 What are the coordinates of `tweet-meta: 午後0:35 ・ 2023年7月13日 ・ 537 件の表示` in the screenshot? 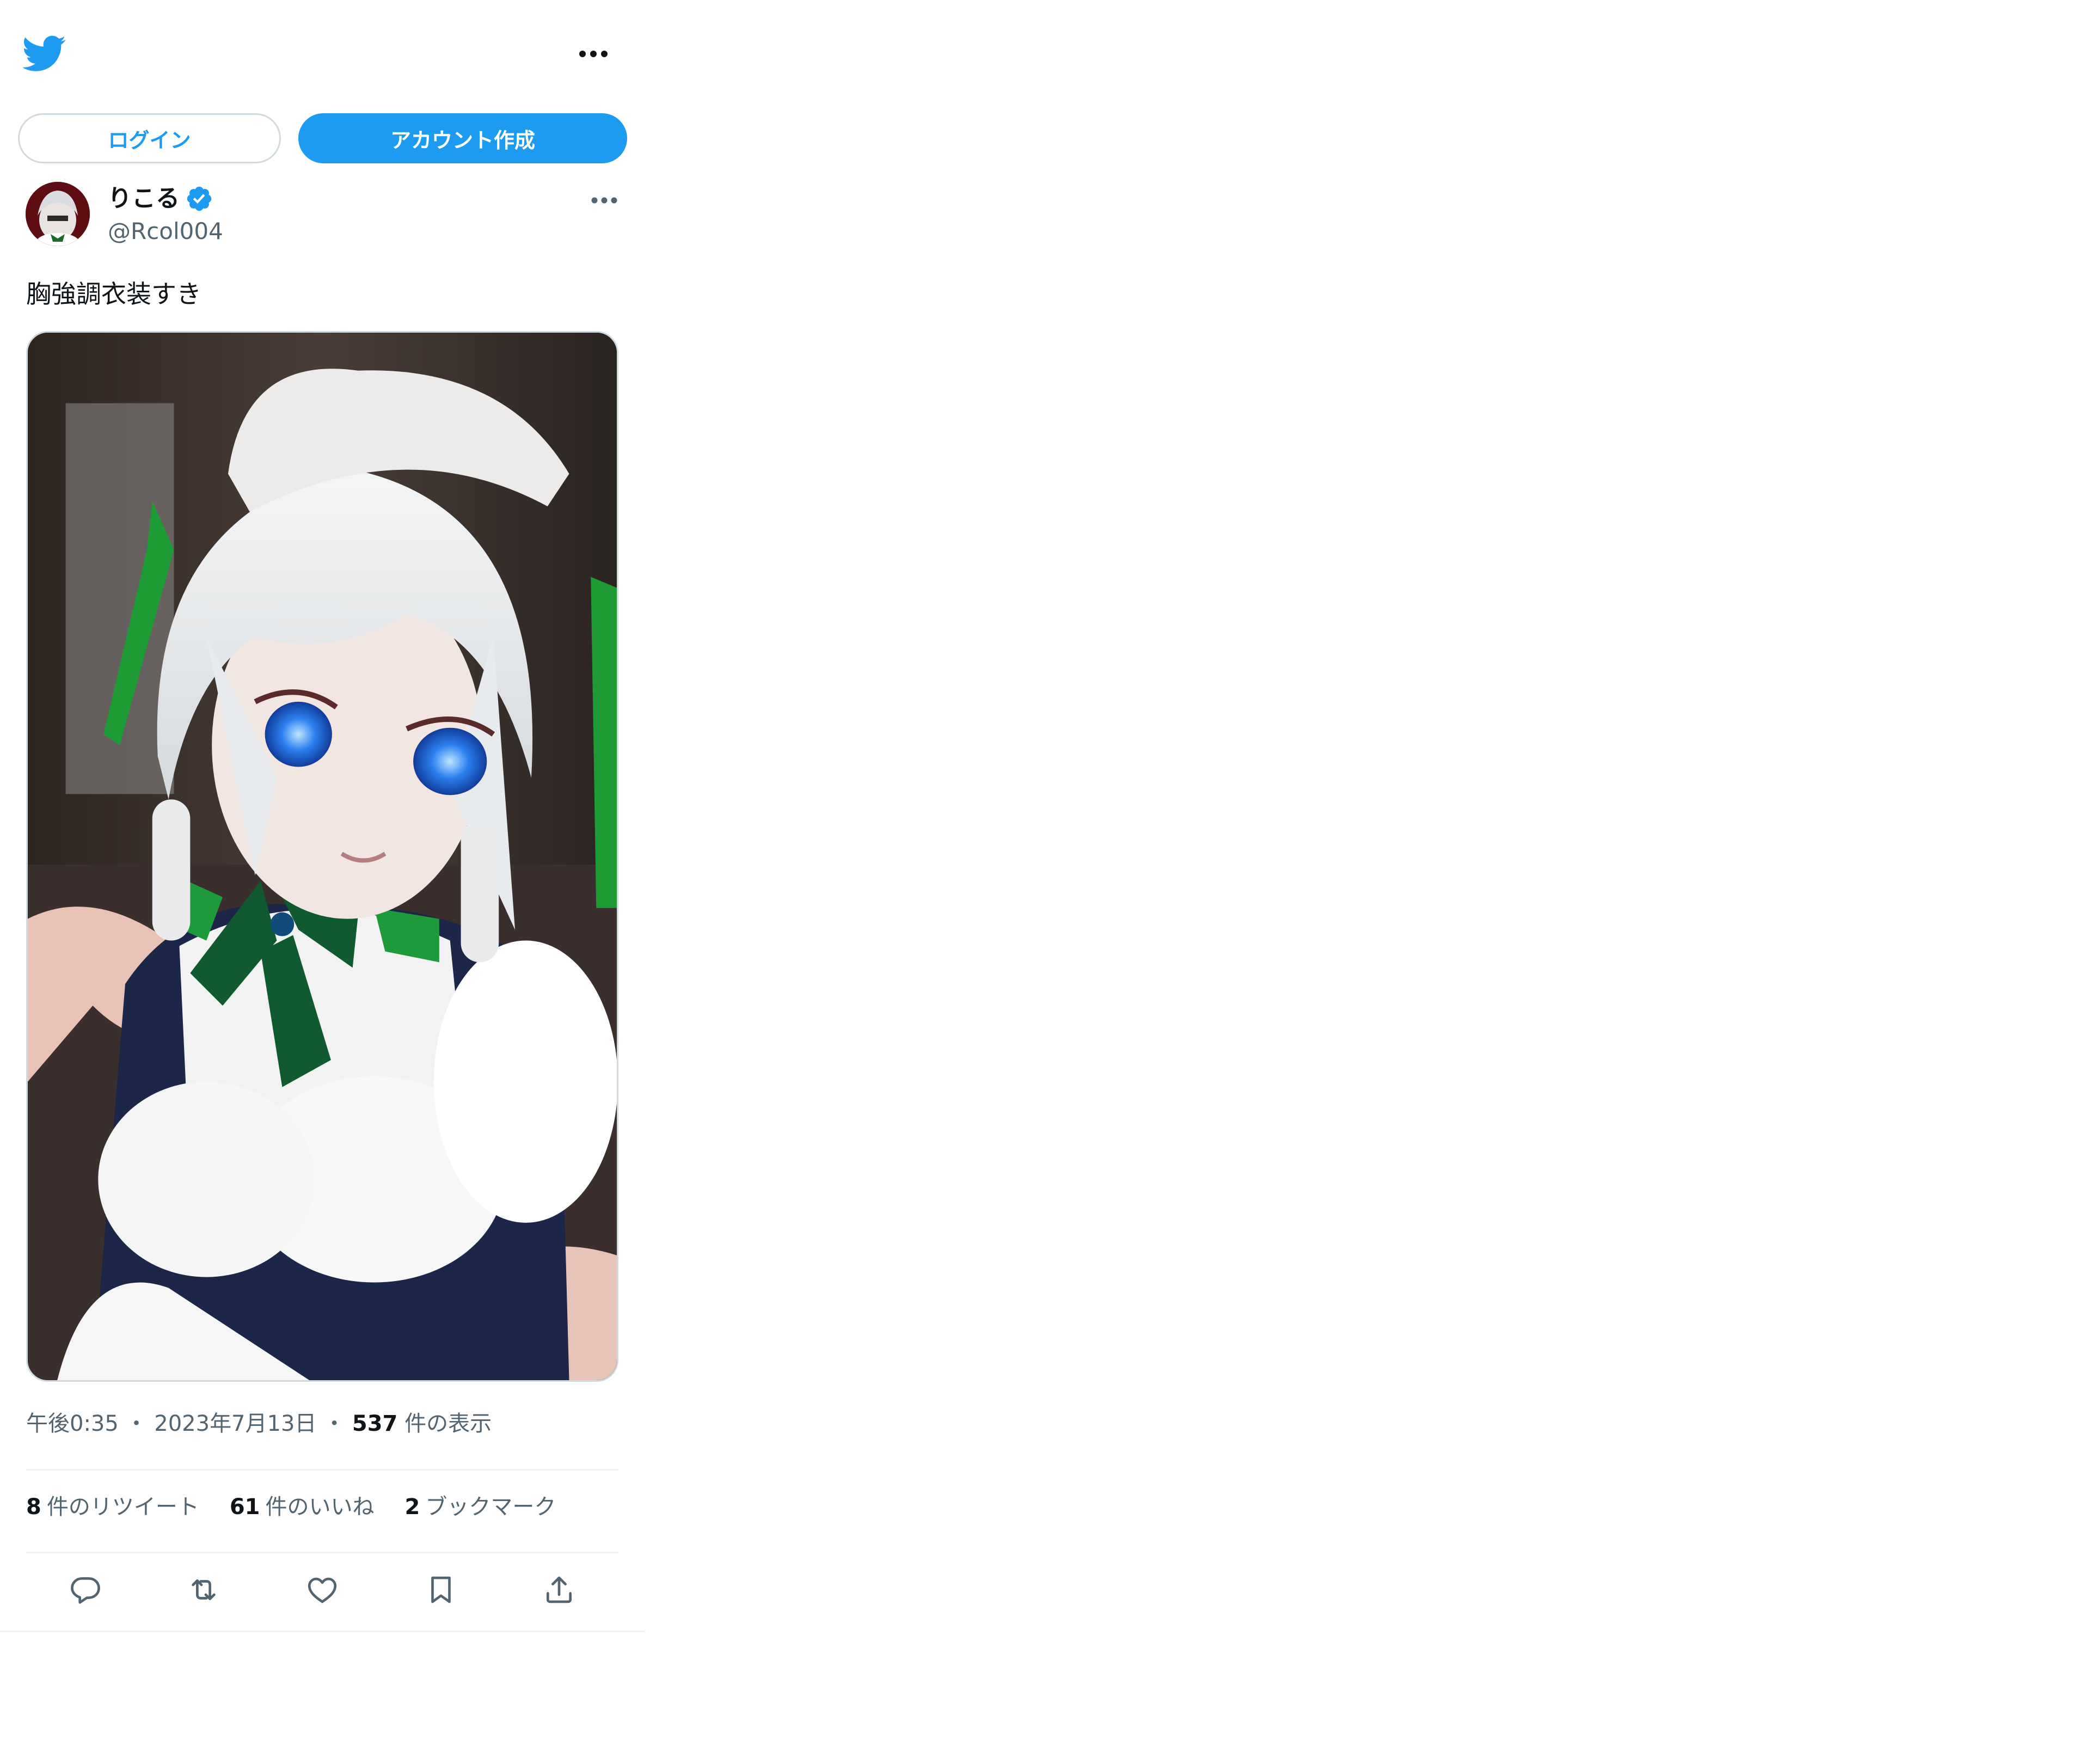 It's located at (259, 1424).